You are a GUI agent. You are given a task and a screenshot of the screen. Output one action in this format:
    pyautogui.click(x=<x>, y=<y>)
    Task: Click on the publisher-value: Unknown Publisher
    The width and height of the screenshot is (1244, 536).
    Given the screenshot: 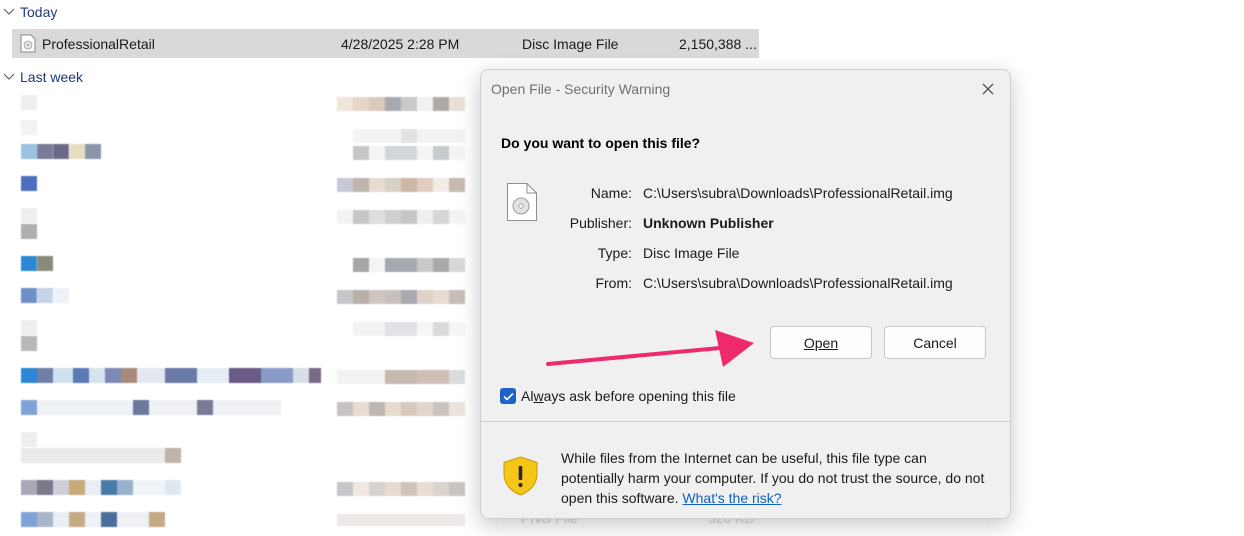 What is the action you would take?
    pyautogui.click(x=708, y=223)
    